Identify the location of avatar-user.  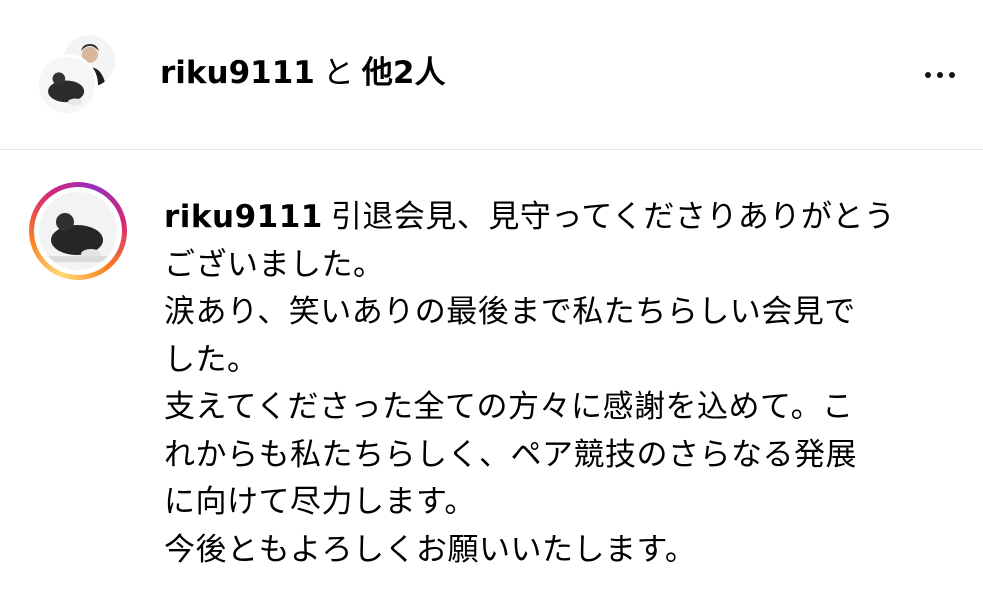
(67, 85).